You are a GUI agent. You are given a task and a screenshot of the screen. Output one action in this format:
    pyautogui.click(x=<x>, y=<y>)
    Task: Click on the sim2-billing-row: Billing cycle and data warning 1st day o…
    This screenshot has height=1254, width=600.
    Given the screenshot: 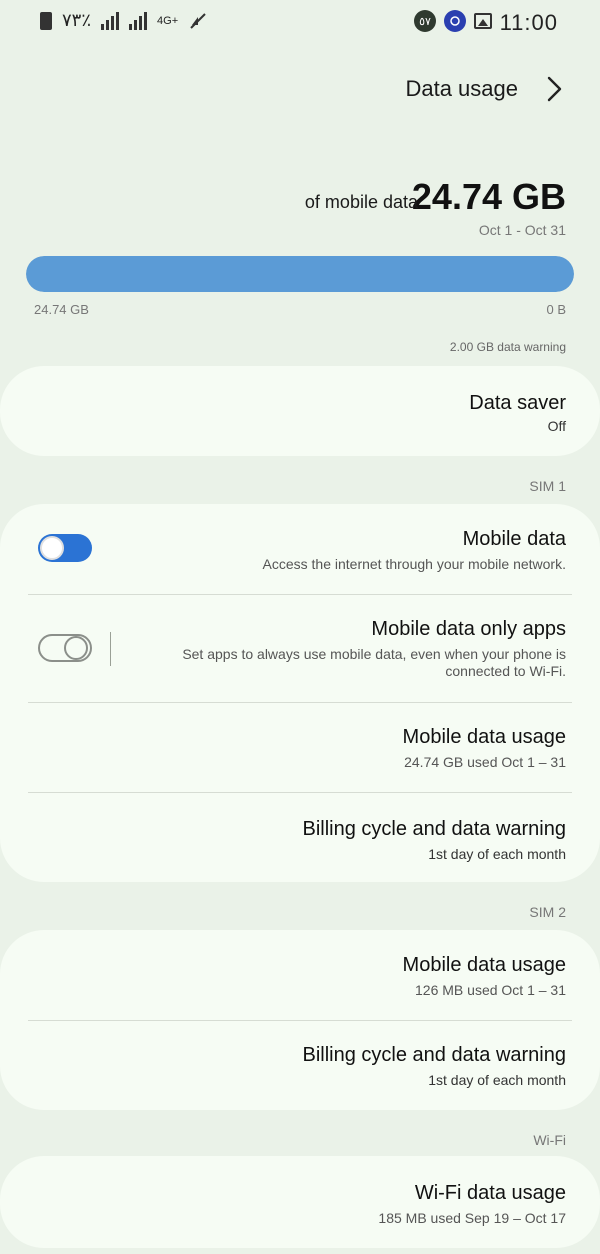 What is the action you would take?
    pyautogui.click(x=300, y=1065)
    